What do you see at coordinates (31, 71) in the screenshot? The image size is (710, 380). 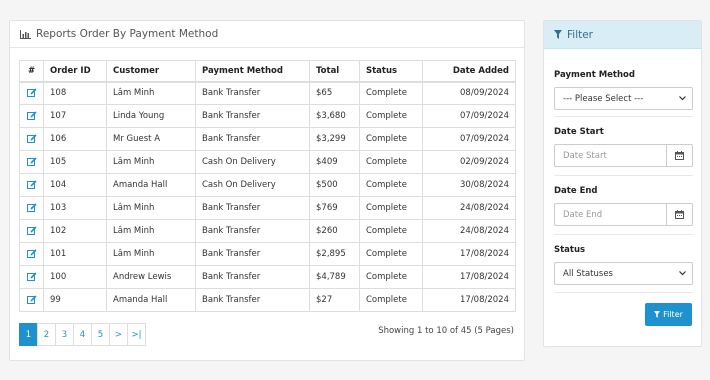 I see `col-header-hash: #` at bounding box center [31, 71].